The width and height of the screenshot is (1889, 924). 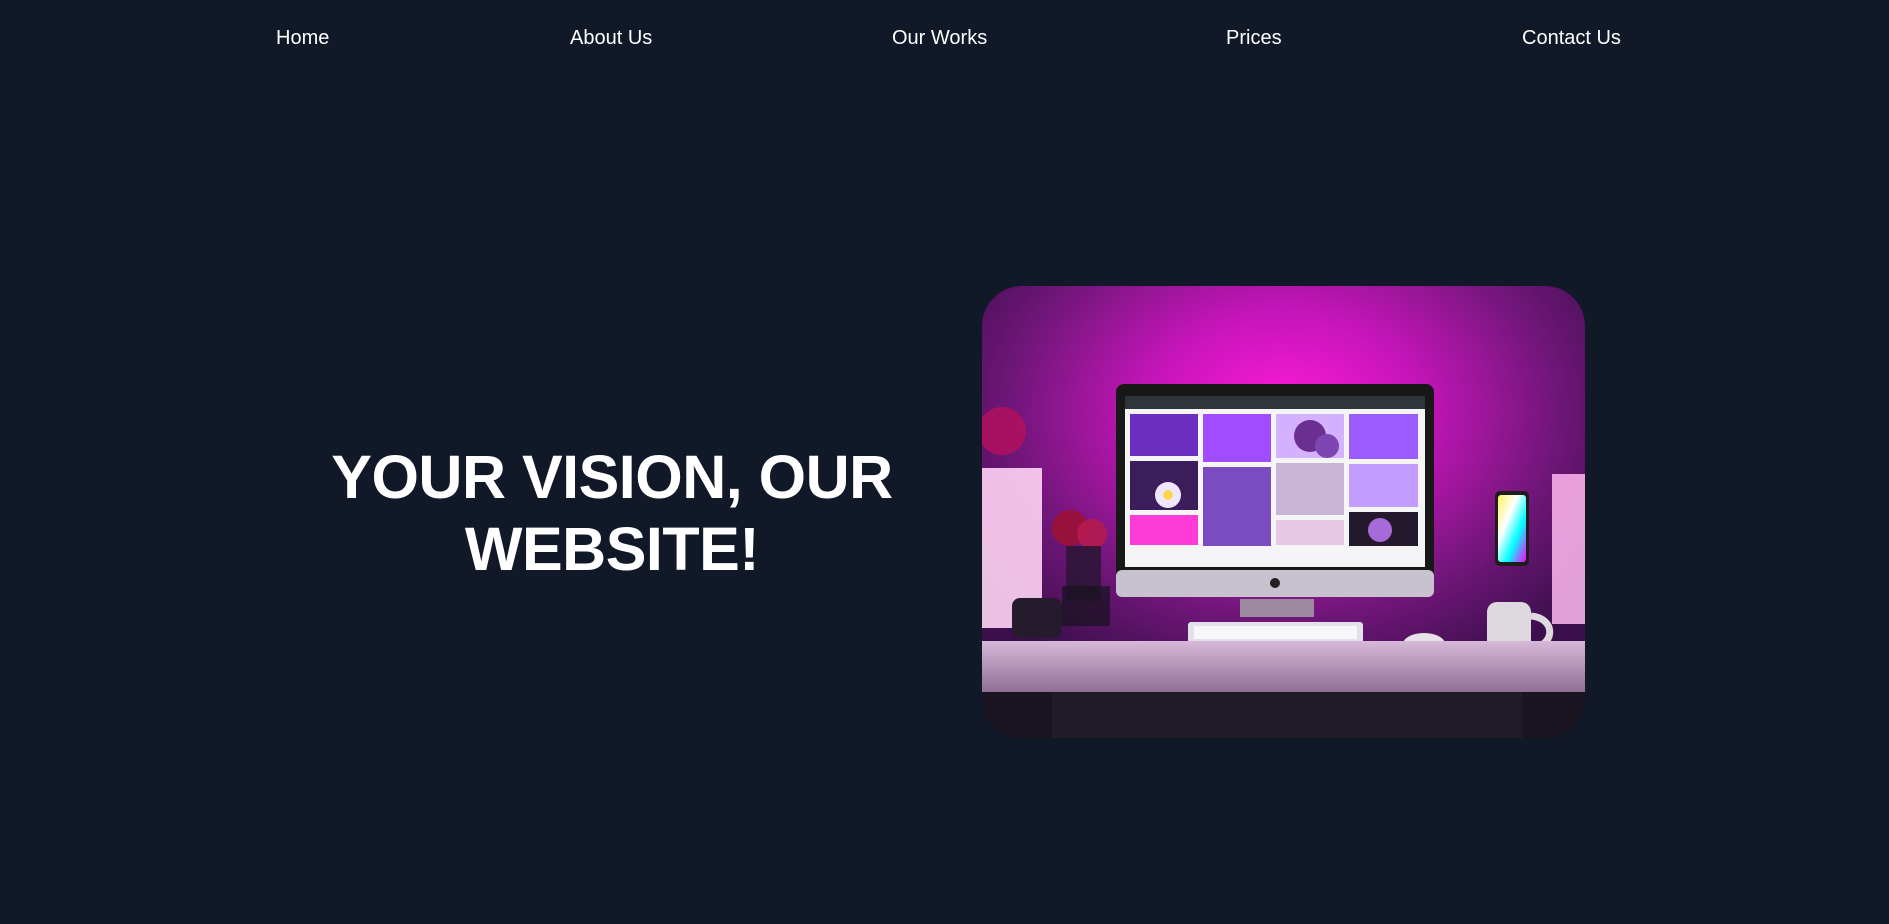 What do you see at coordinates (1571, 38) in the screenshot?
I see `nav-contact-us-link: Contact Us` at bounding box center [1571, 38].